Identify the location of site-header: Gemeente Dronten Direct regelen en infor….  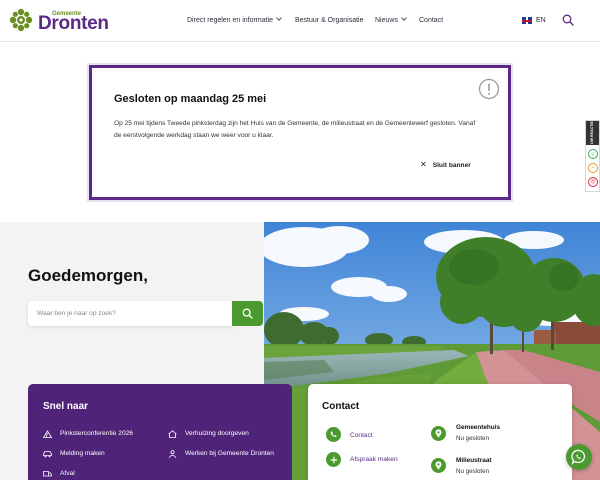
(300, 21).